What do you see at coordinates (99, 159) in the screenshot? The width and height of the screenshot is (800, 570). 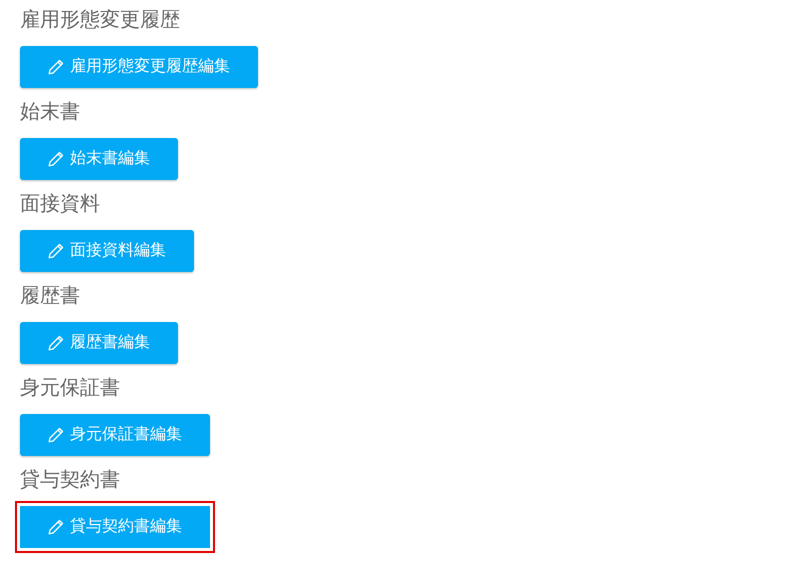 I see `edit-button: 始末書編集` at bounding box center [99, 159].